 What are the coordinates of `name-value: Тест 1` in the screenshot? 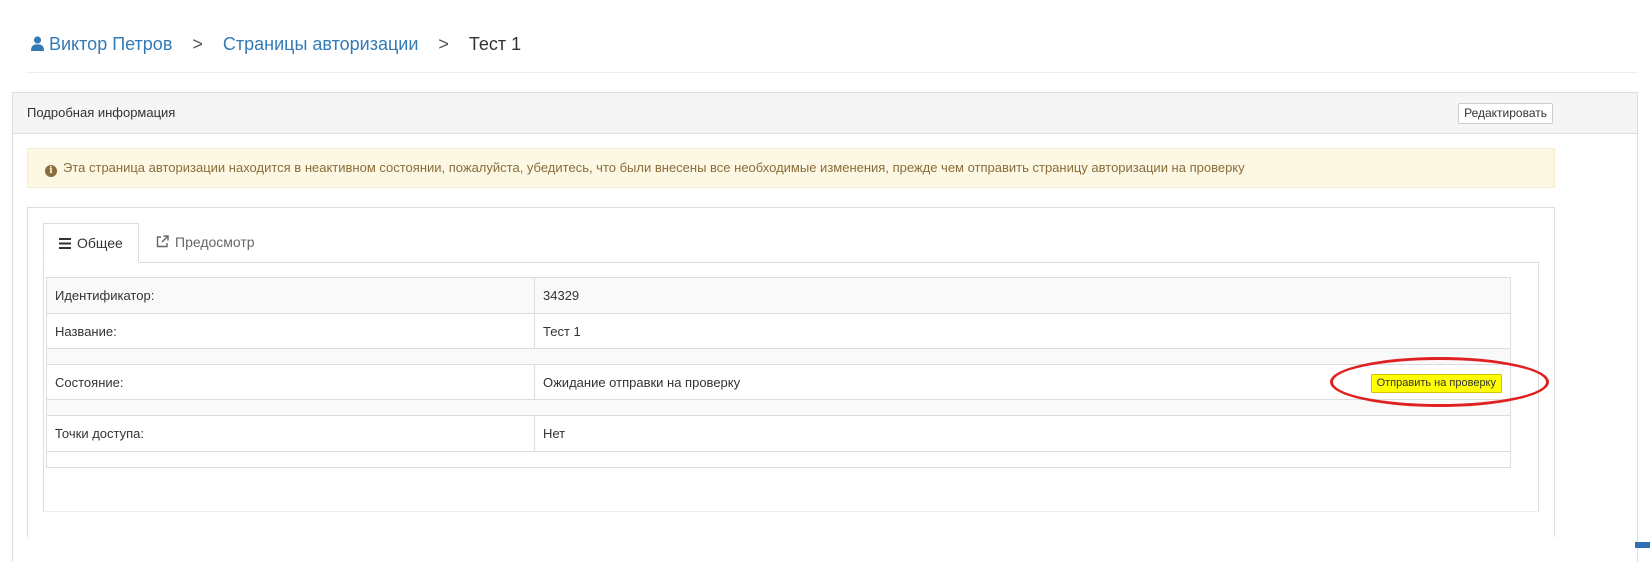 It's located at (1022, 331).